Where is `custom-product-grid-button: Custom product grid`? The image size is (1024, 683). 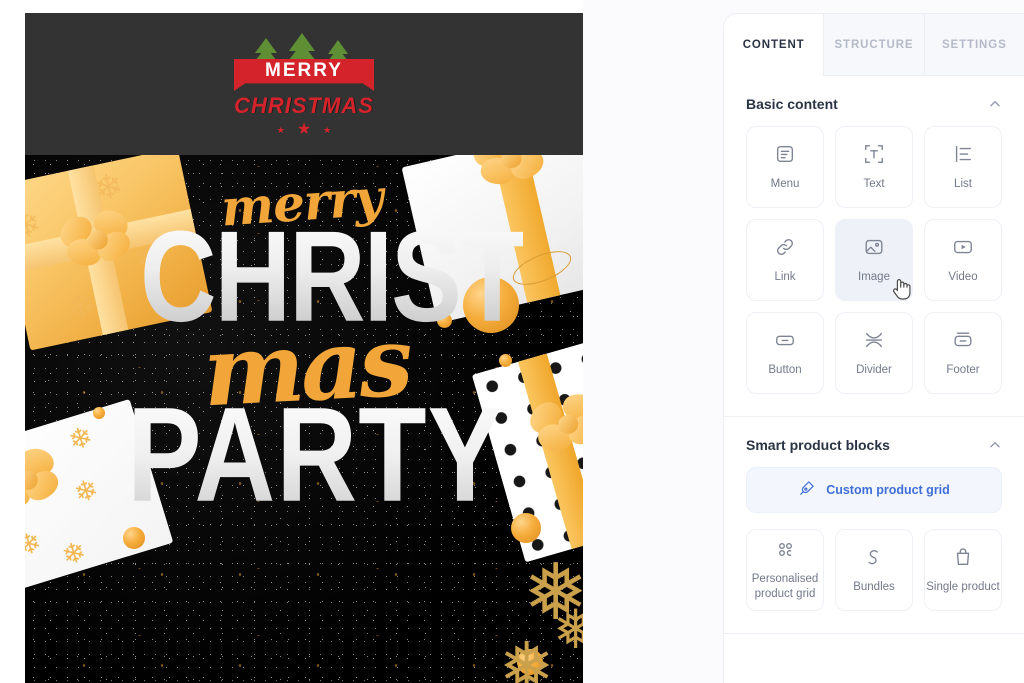 custom-product-grid-button: Custom product grid is located at coordinates (874, 490).